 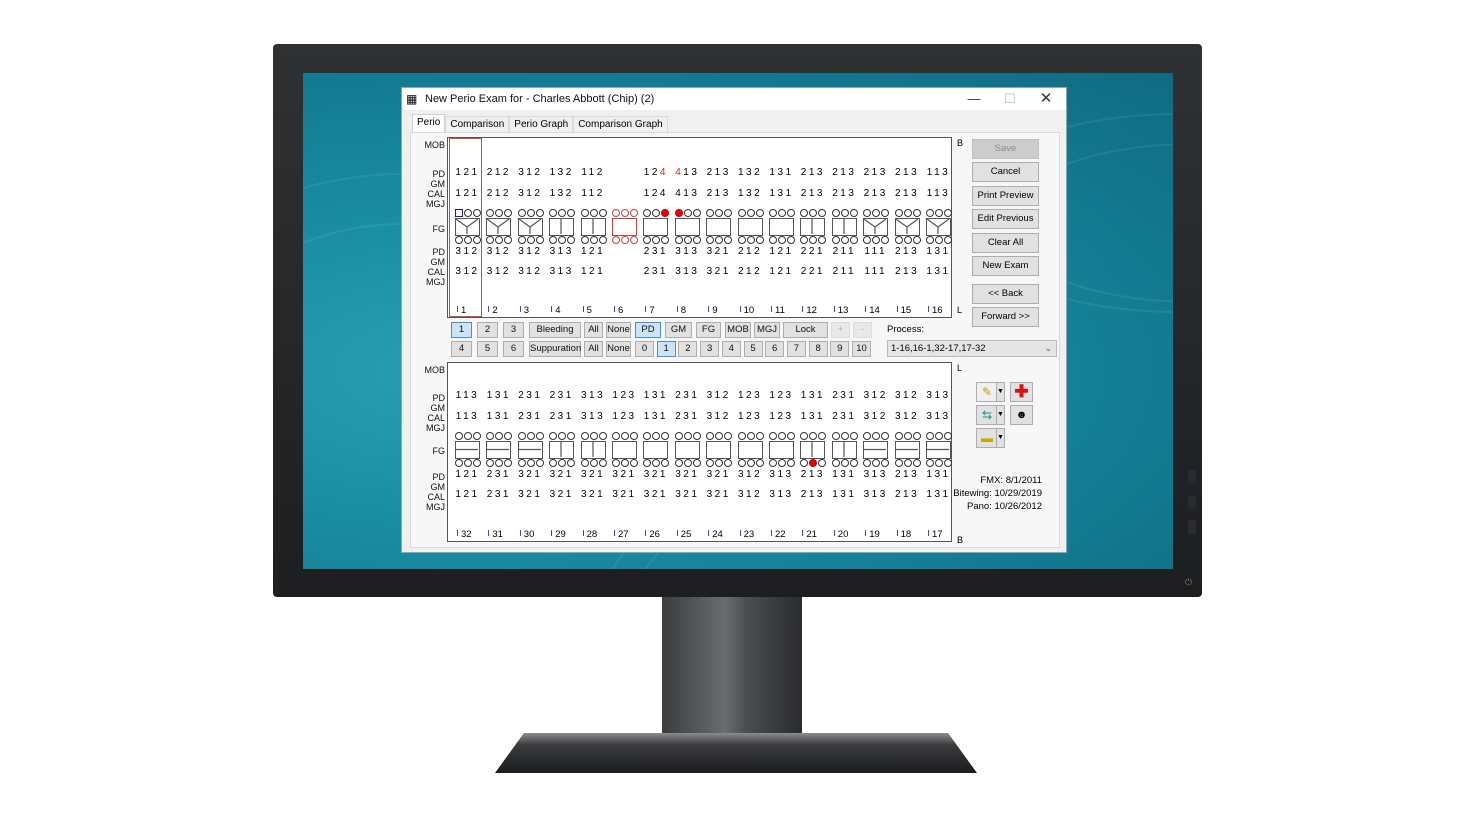 I want to click on notes-dropdown-icon: ▼, so click(x=1000, y=392).